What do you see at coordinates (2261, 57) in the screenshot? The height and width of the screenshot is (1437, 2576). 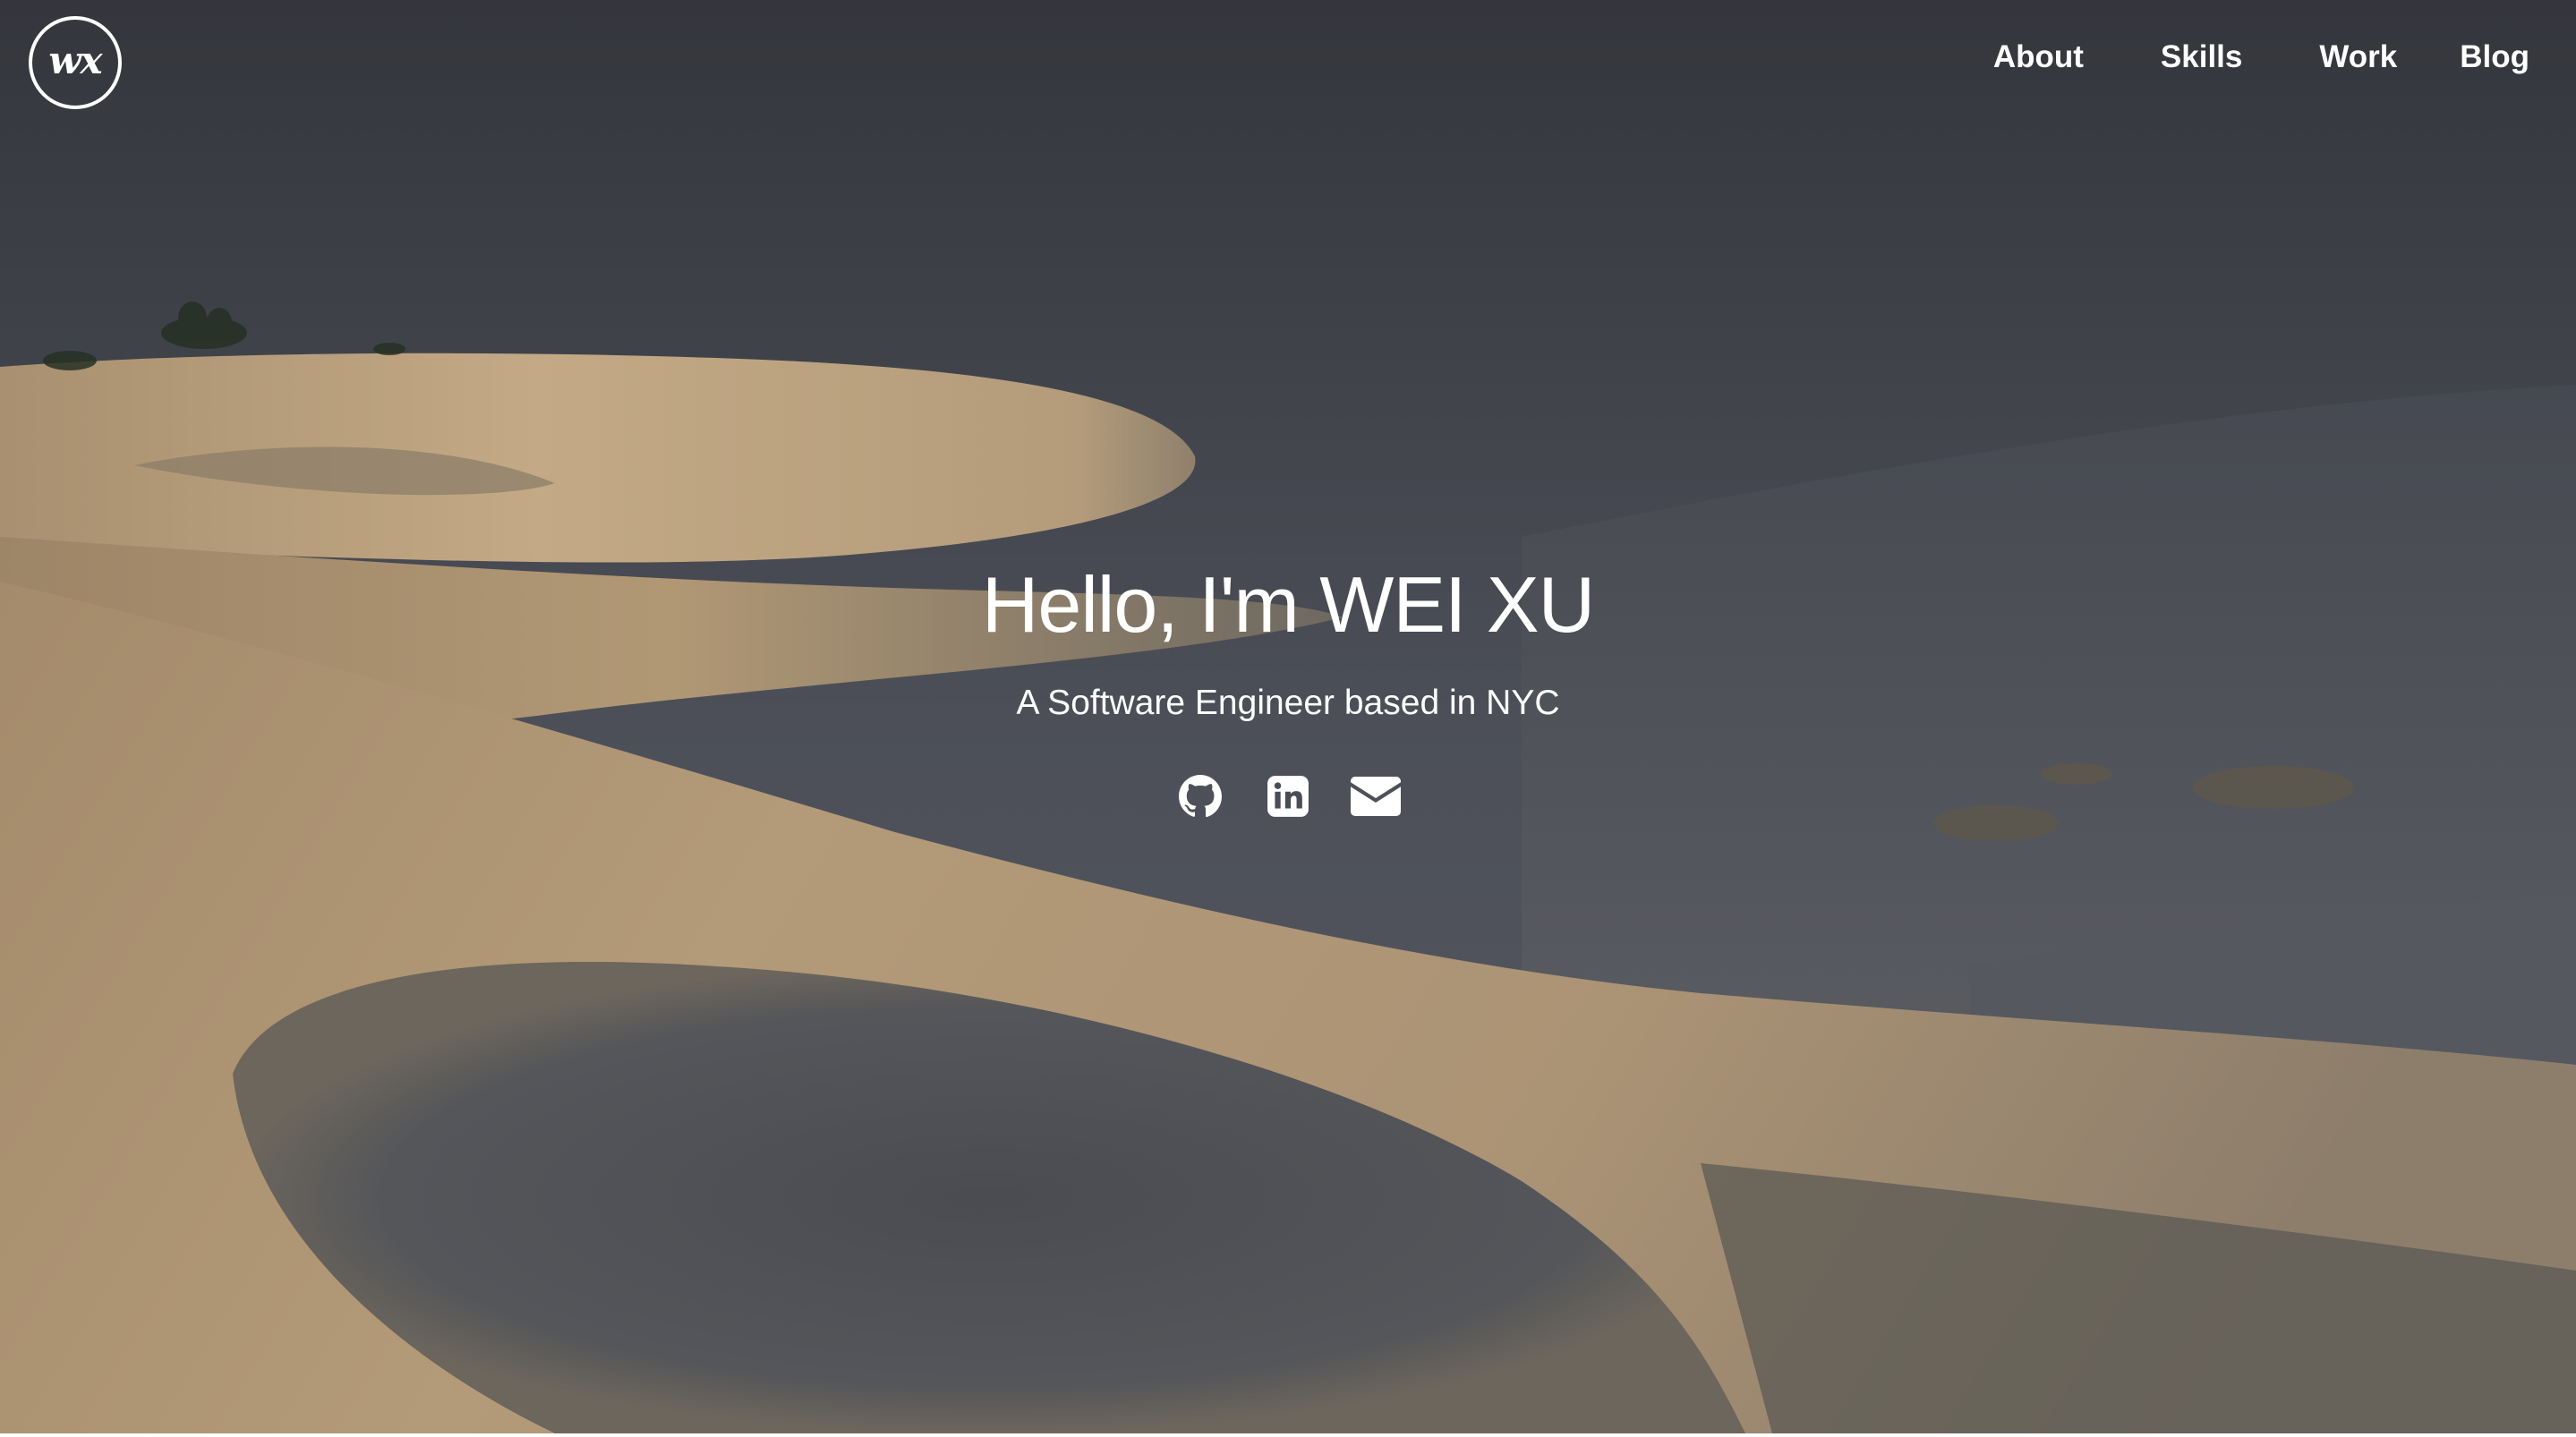 I see `main-nav: About Skills Work Blog` at bounding box center [2261, 57].